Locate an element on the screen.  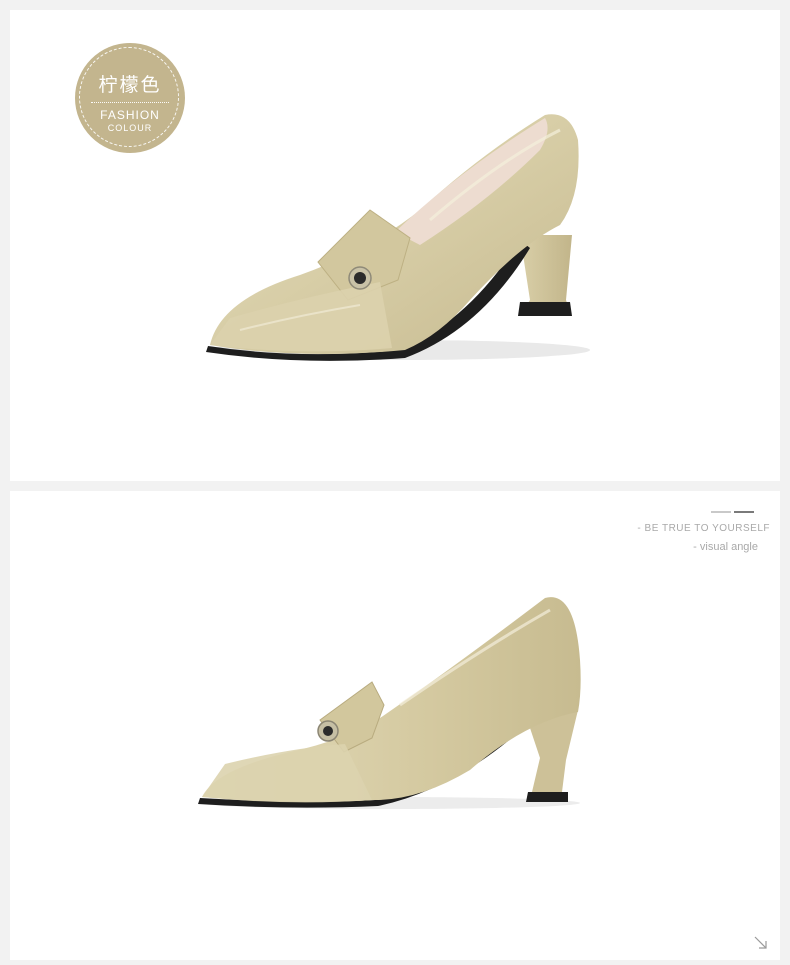
arrow-down-right-icon is located at coordinates (760, 942).